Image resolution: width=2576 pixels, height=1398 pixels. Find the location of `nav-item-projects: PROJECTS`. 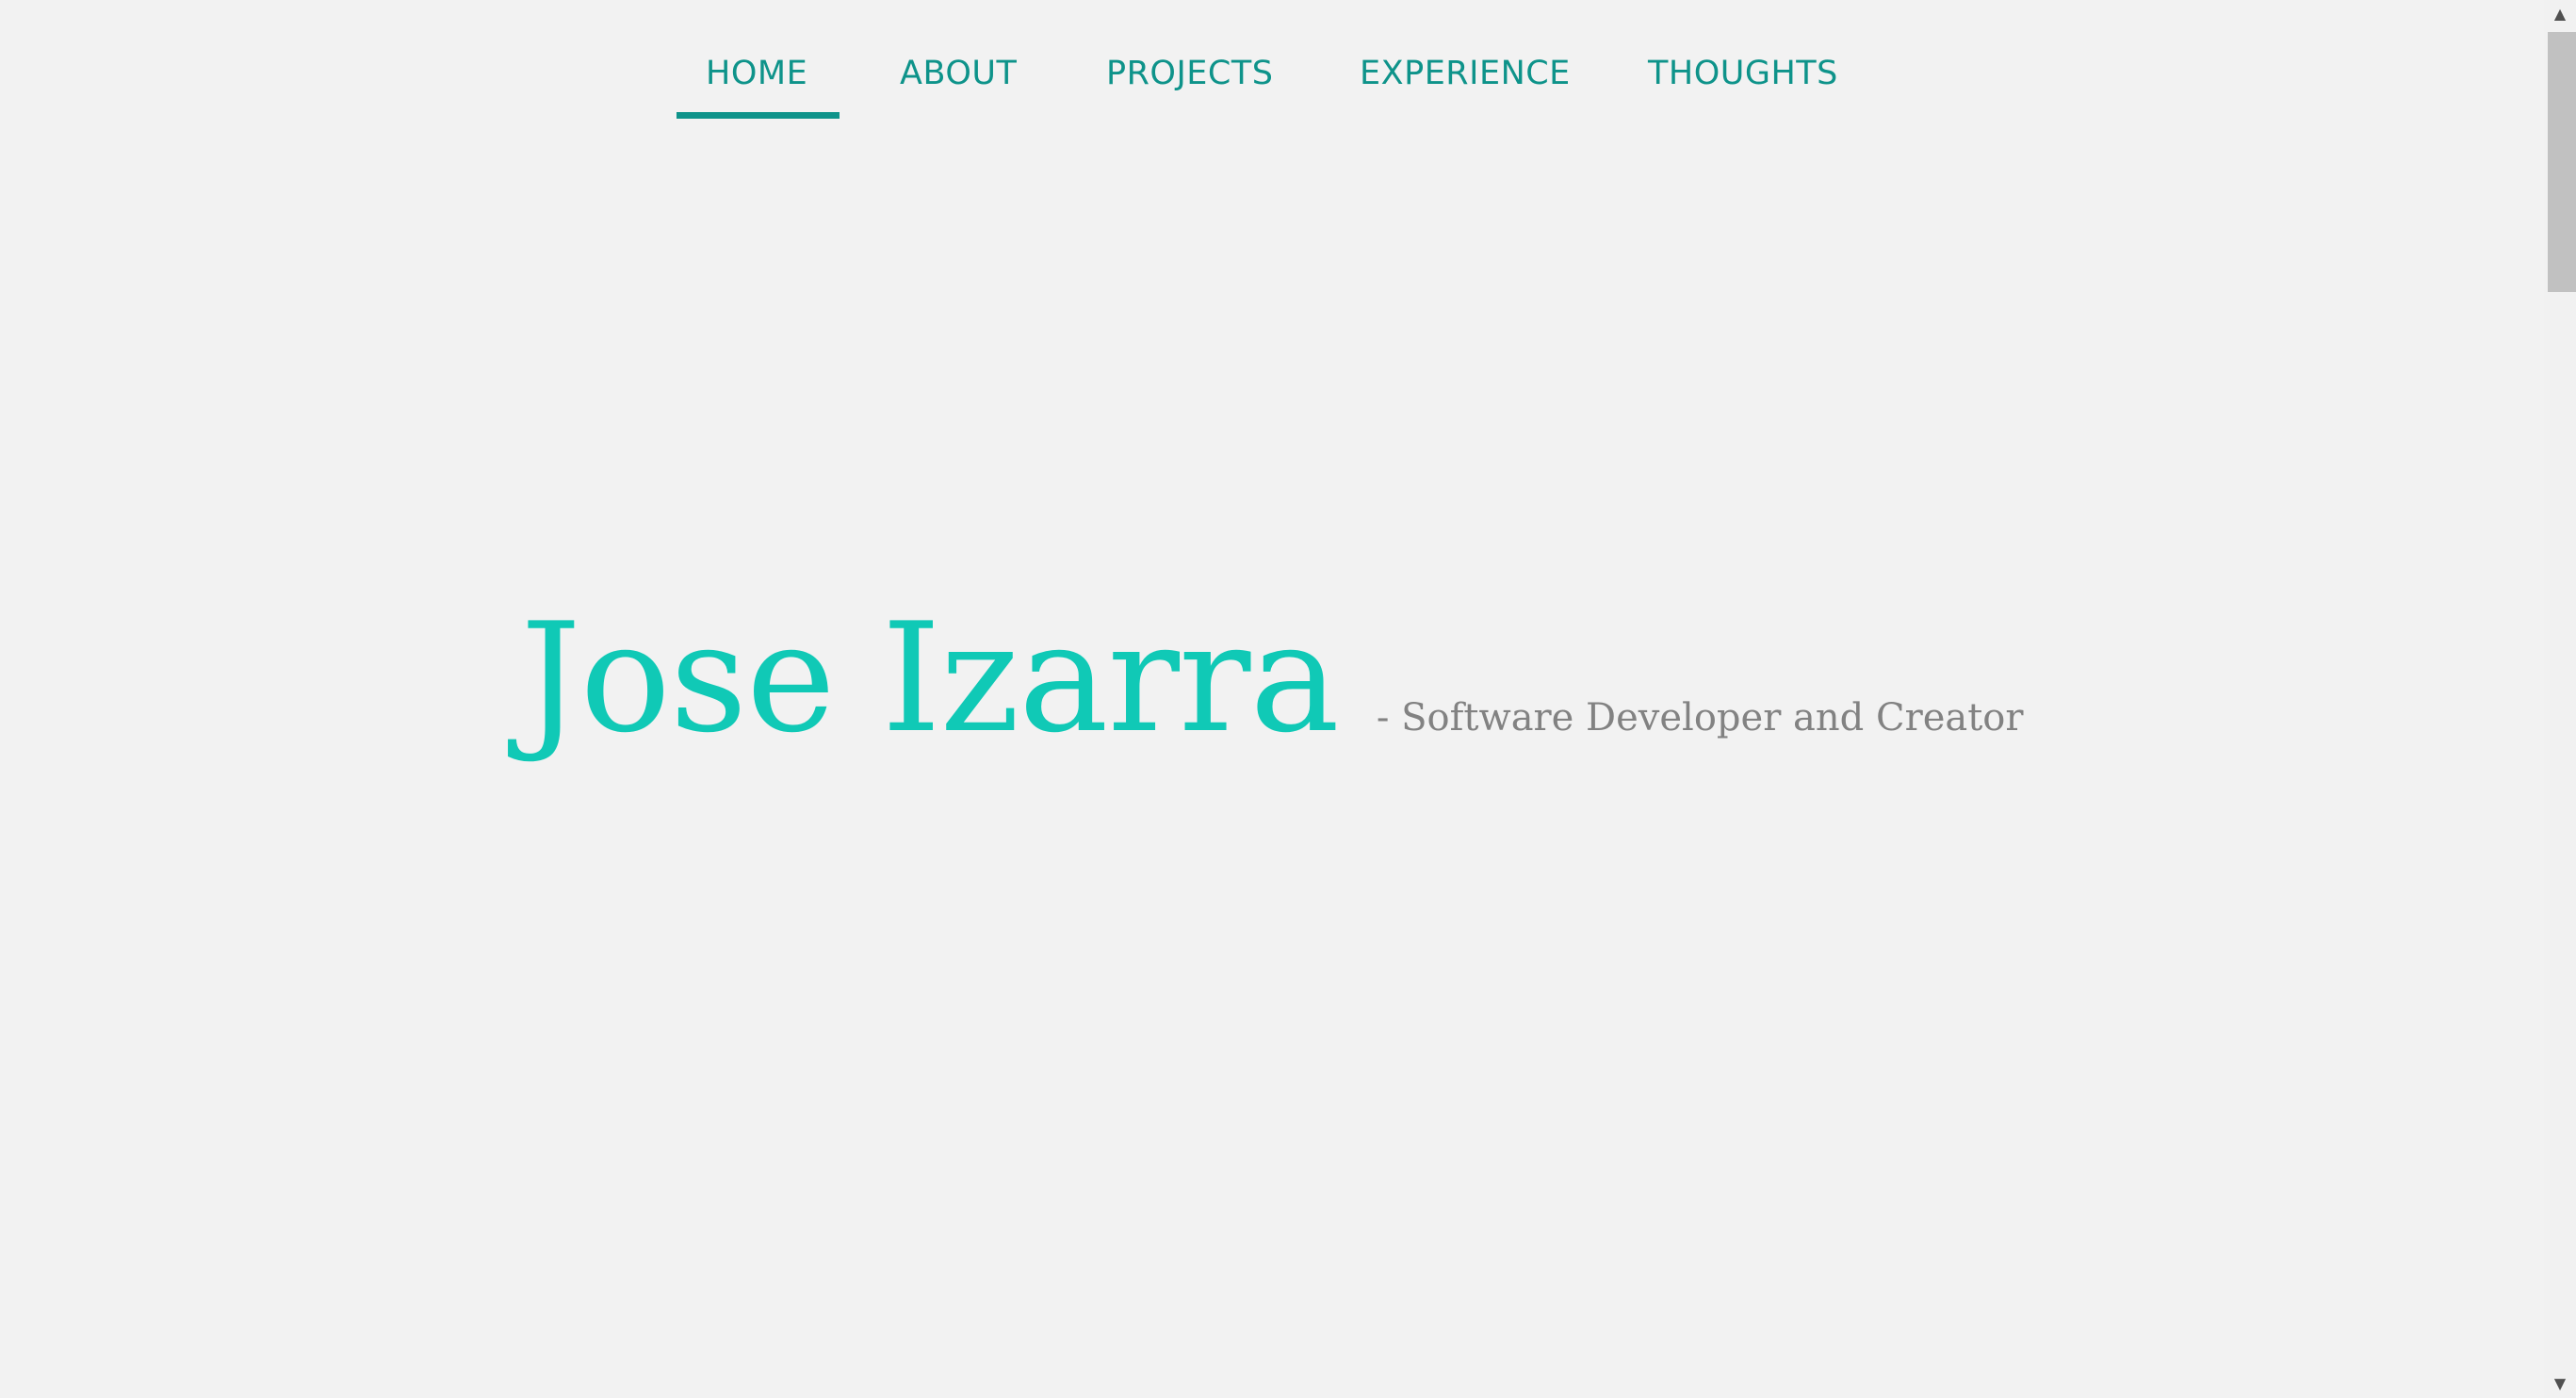

nav-item-projects: PROJECTS is located at coordinates (1189, 81).